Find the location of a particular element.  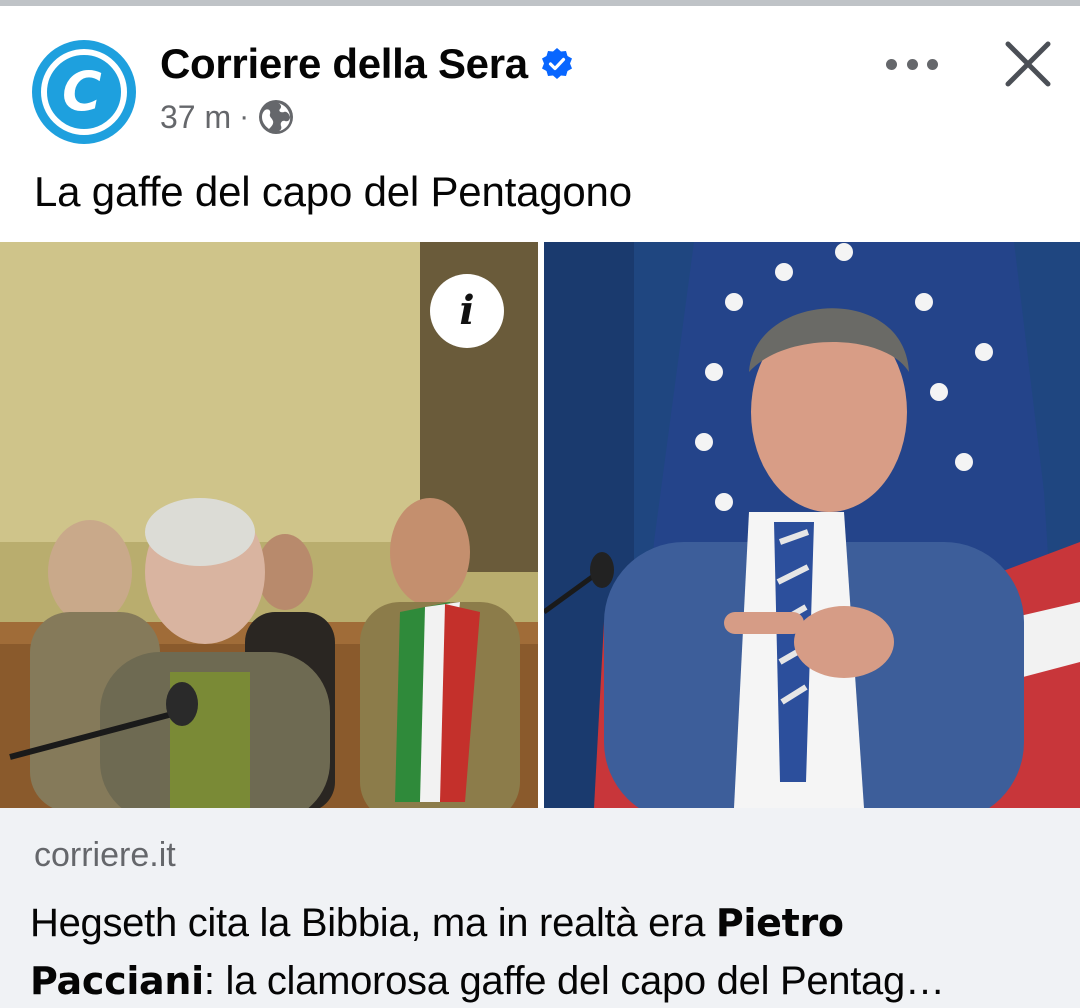

page-avatar: C is located at coordinates (84, 92).